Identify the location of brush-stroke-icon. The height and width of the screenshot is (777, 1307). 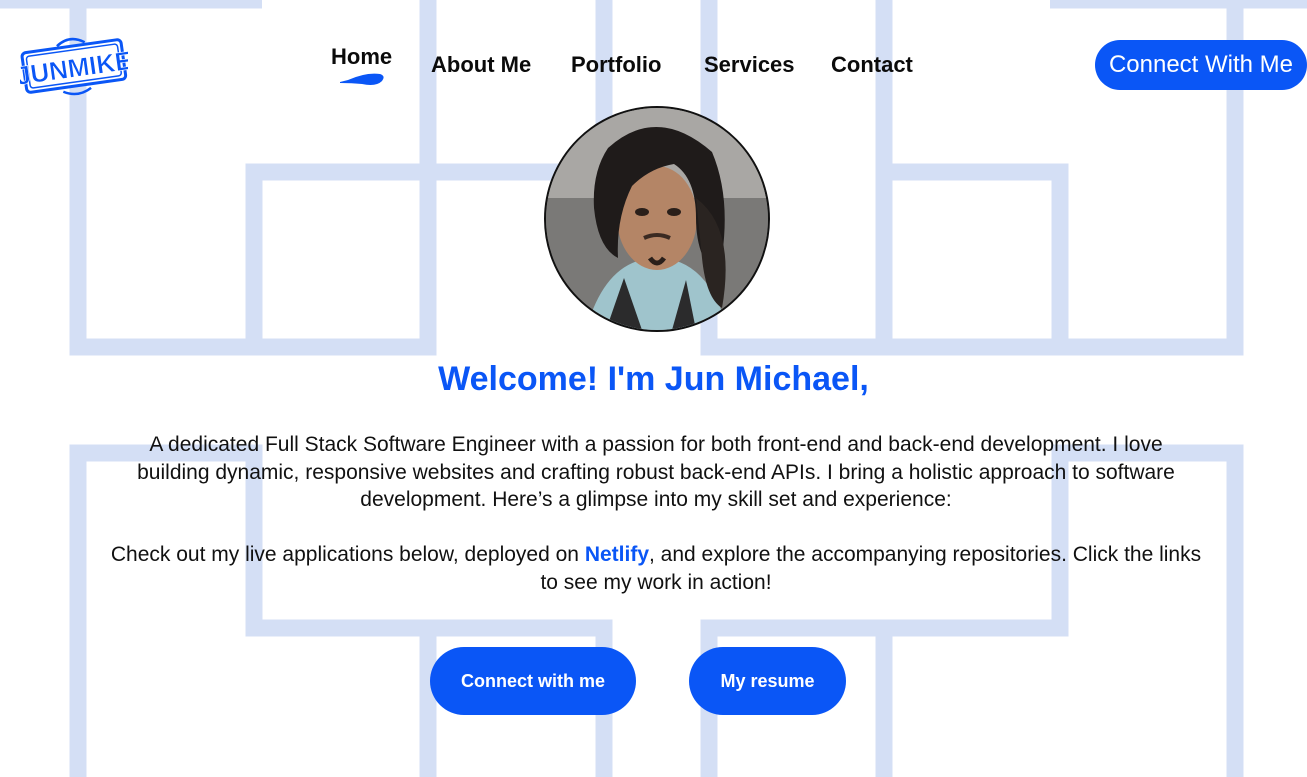
(362, 79).